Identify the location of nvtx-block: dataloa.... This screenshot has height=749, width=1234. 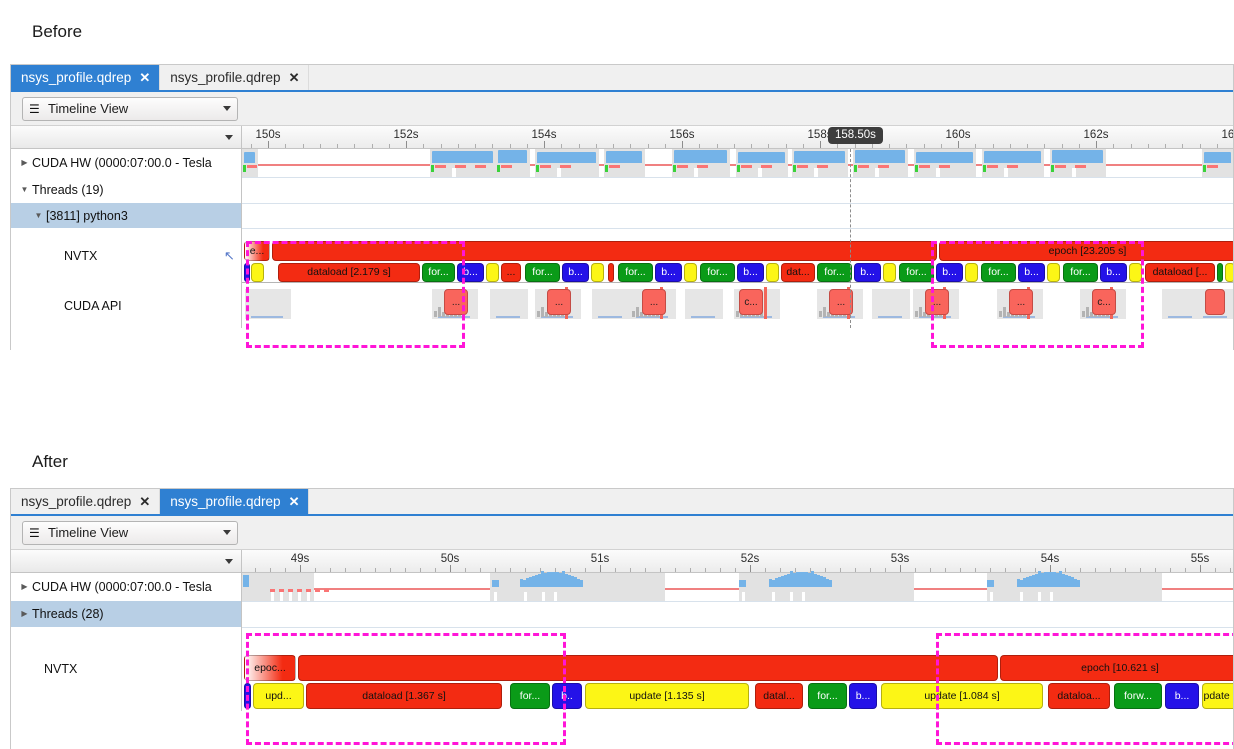
(1079, 696).